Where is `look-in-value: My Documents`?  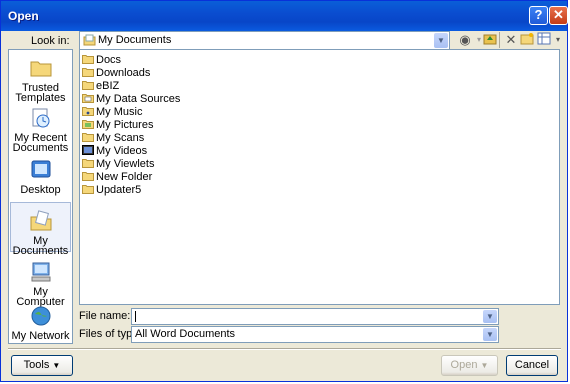
look-in-value: My Documents is located at coordinates (135, 40).